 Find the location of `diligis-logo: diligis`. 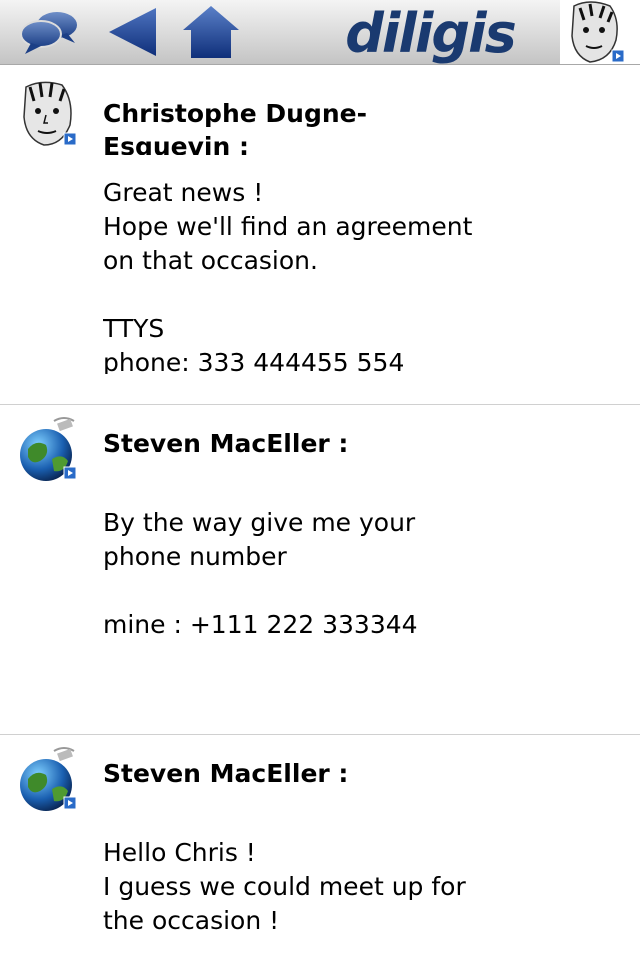

diligis-logo: diligis is located at coordinates (430, 33).